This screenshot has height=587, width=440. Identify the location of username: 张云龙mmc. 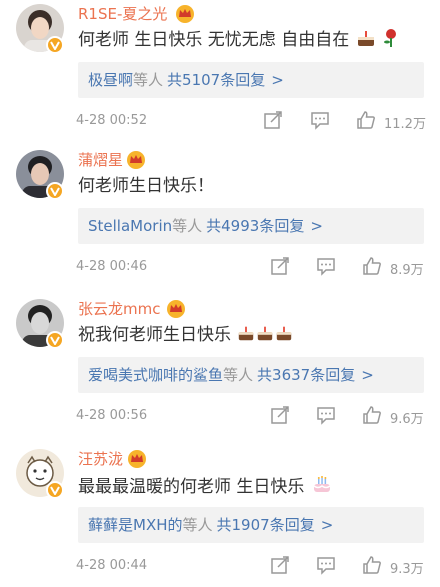
(119, 309).